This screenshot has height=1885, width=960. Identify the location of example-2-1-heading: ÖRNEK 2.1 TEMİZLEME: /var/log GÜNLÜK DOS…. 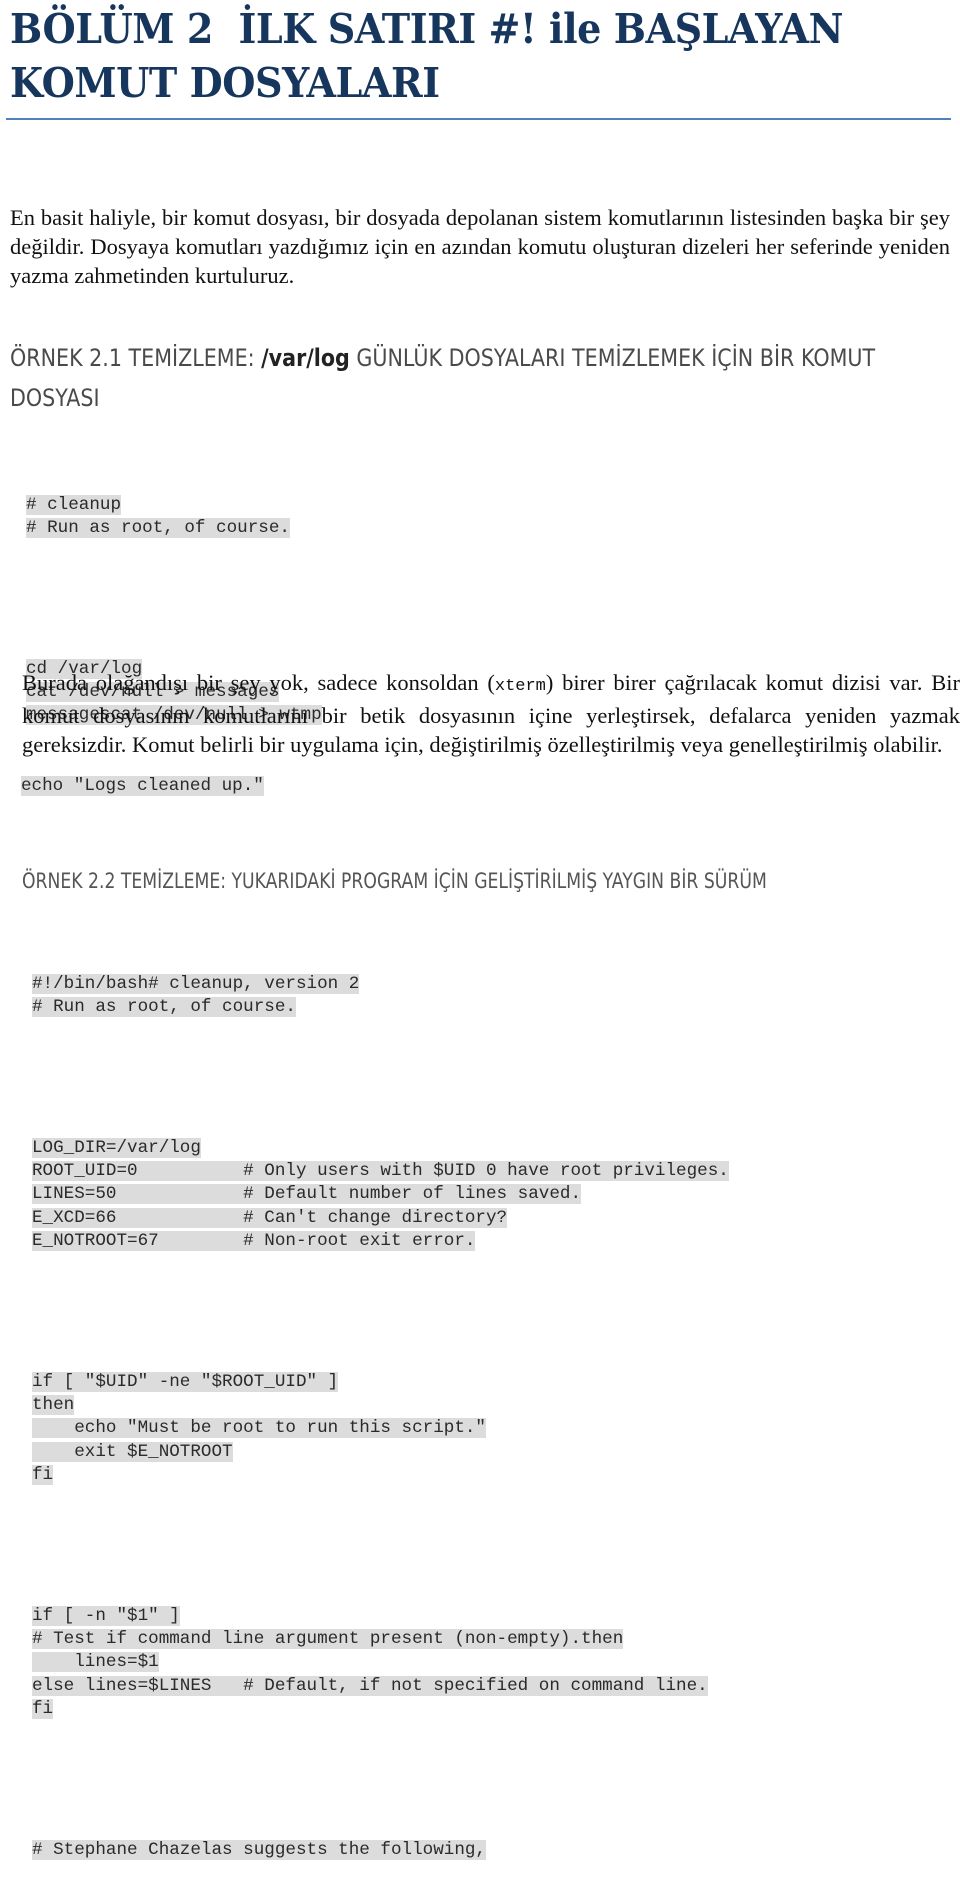
(481, 378).